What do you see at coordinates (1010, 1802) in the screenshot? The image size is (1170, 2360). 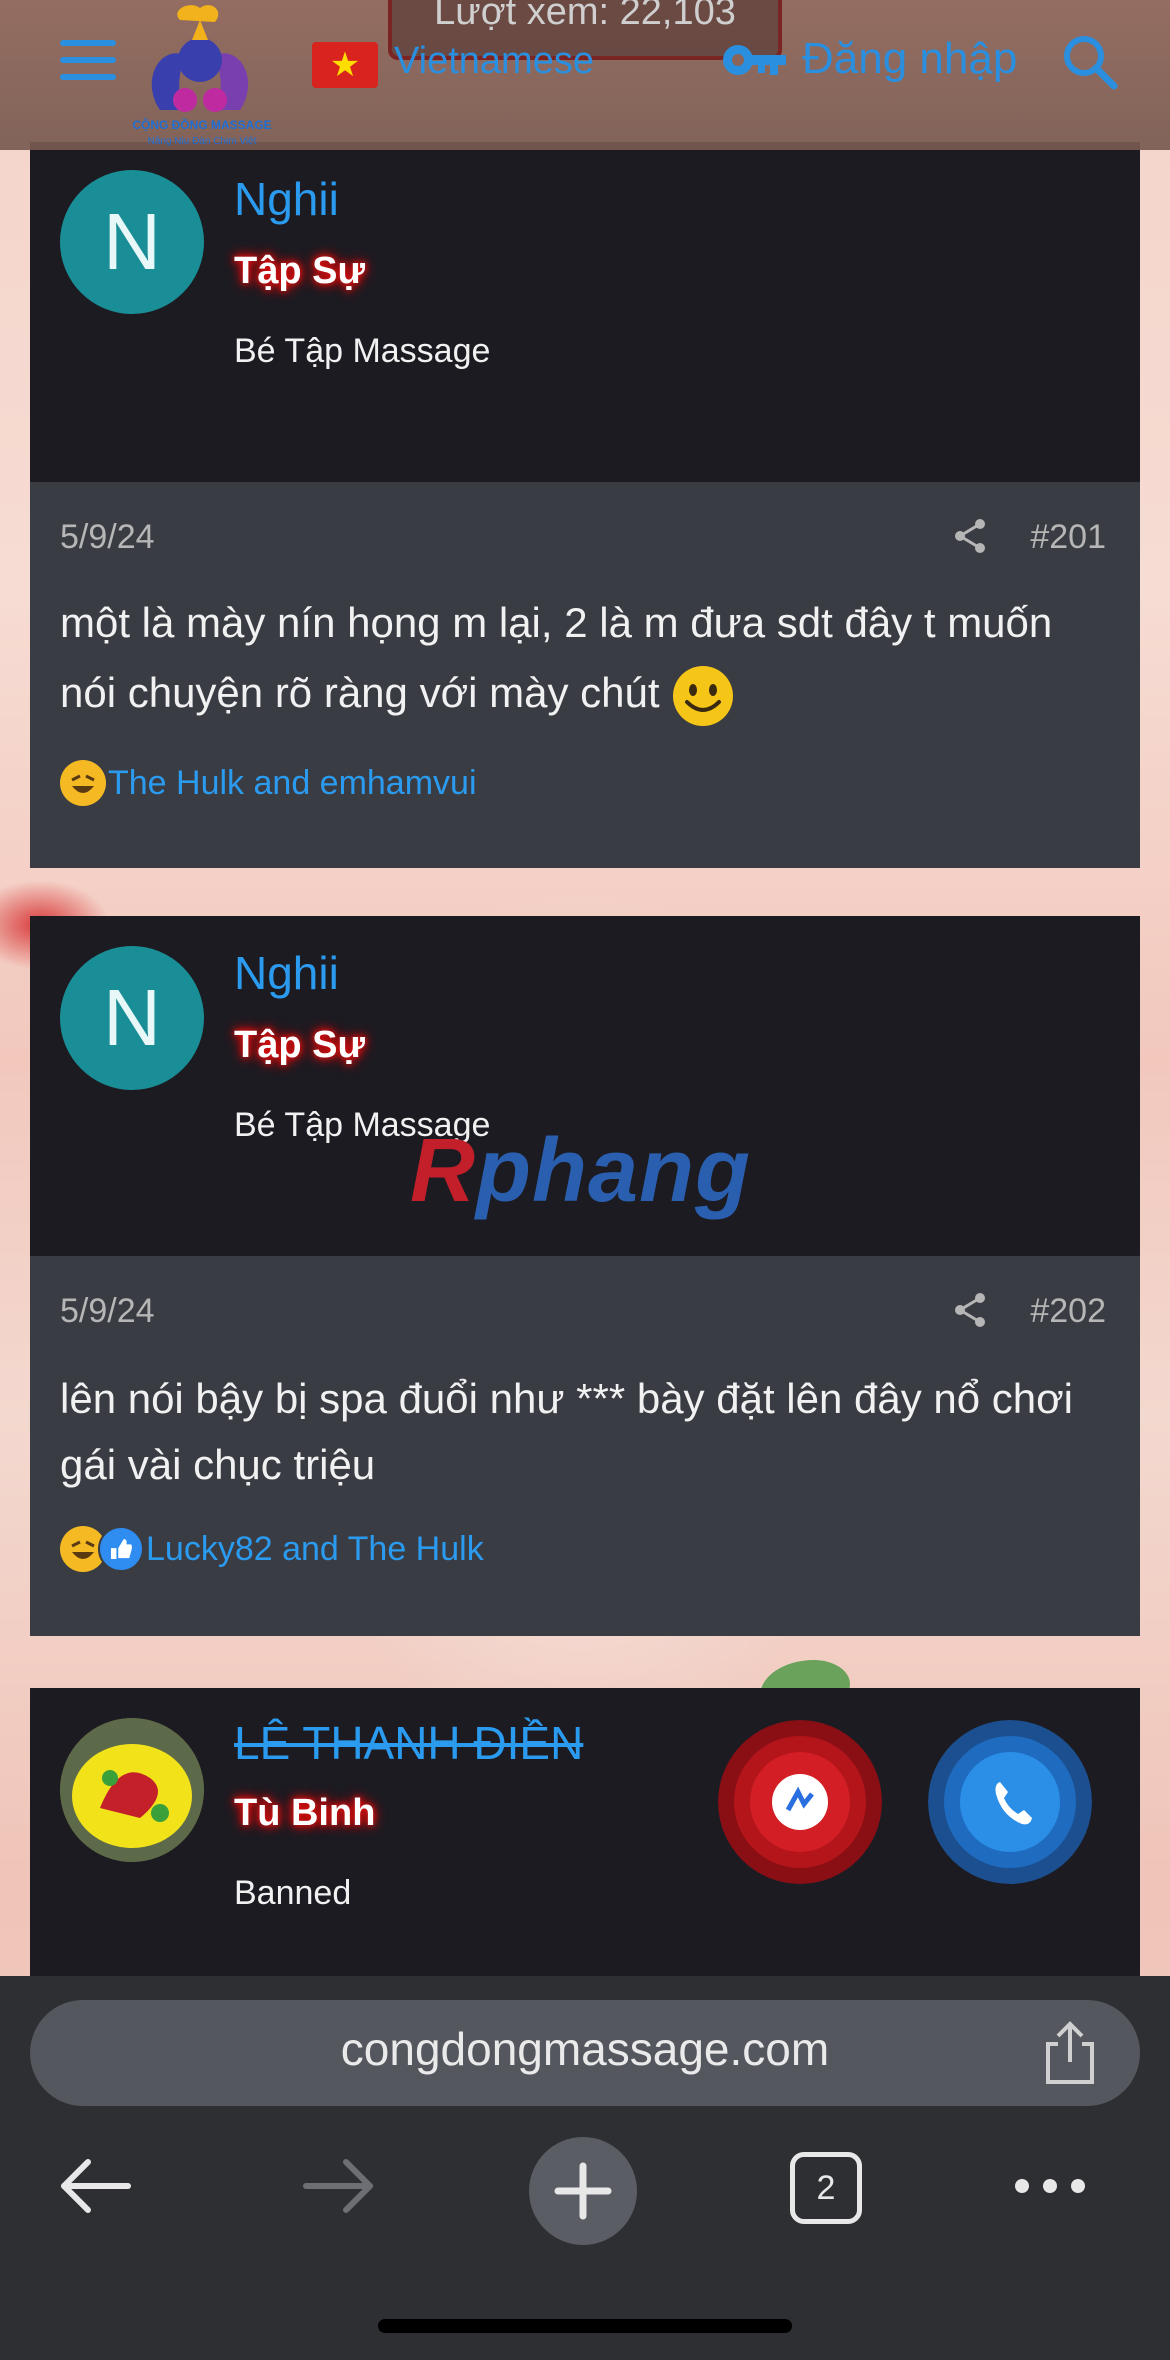 I see `phone-icon` at bounding box center [1010, 1802].